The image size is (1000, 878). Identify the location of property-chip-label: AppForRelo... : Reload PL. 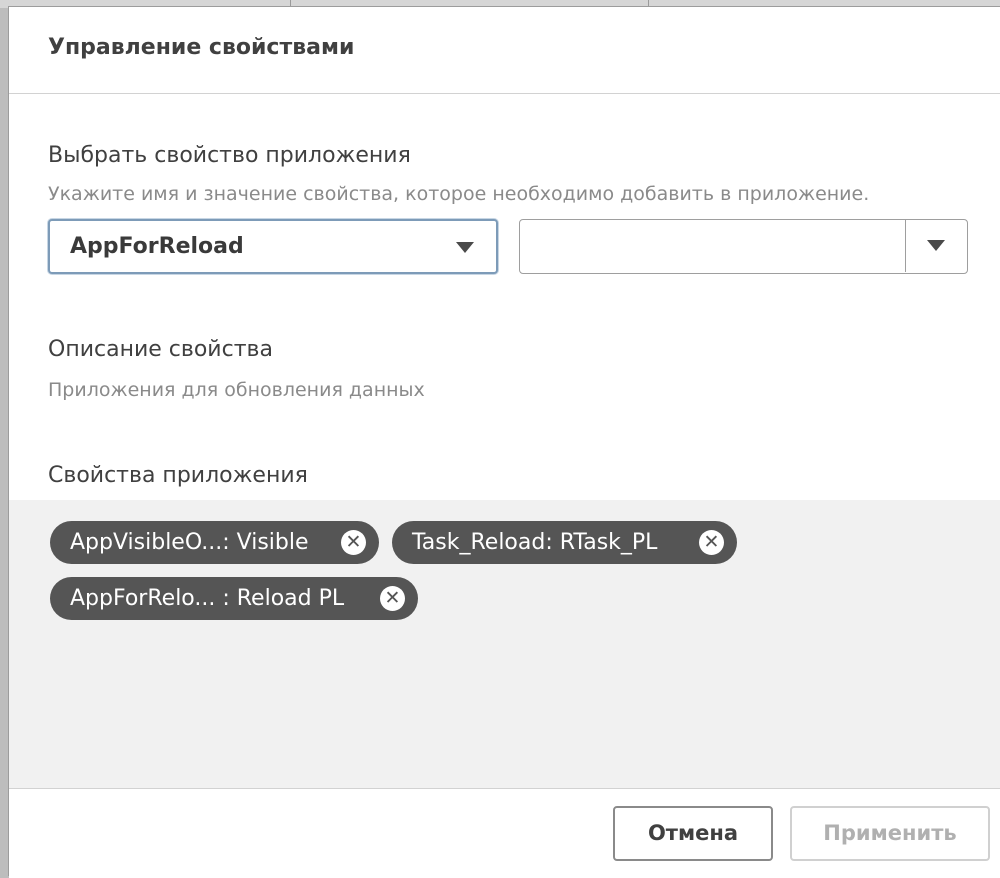
(207, 598).